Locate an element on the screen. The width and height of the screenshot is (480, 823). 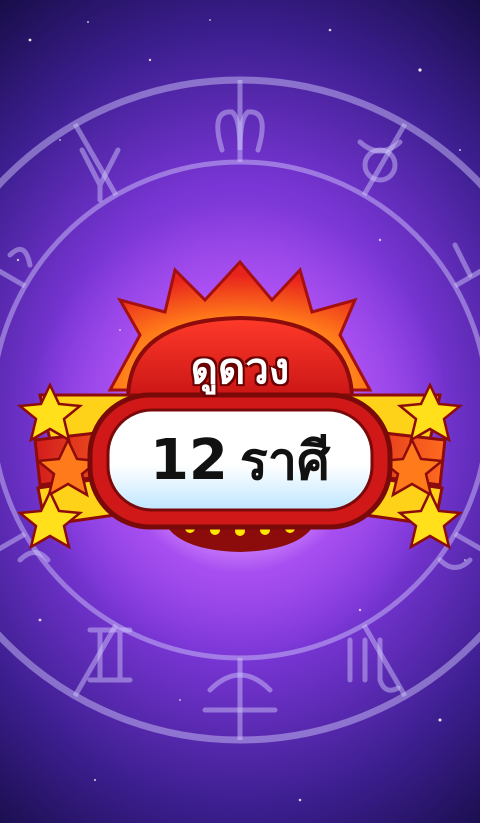
title-line-2: 12 ราศี is located at coordinates (240, 460).